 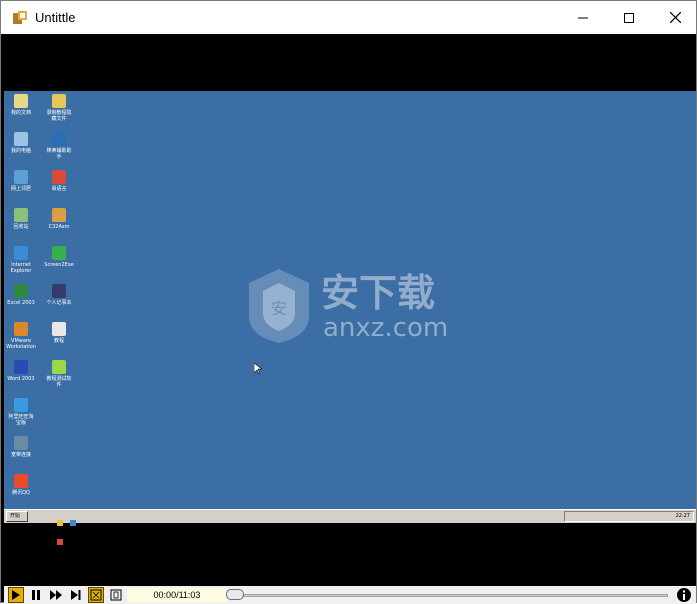 I want to click on desktop-icon: 个人记事本, so click(x=59, y=295).